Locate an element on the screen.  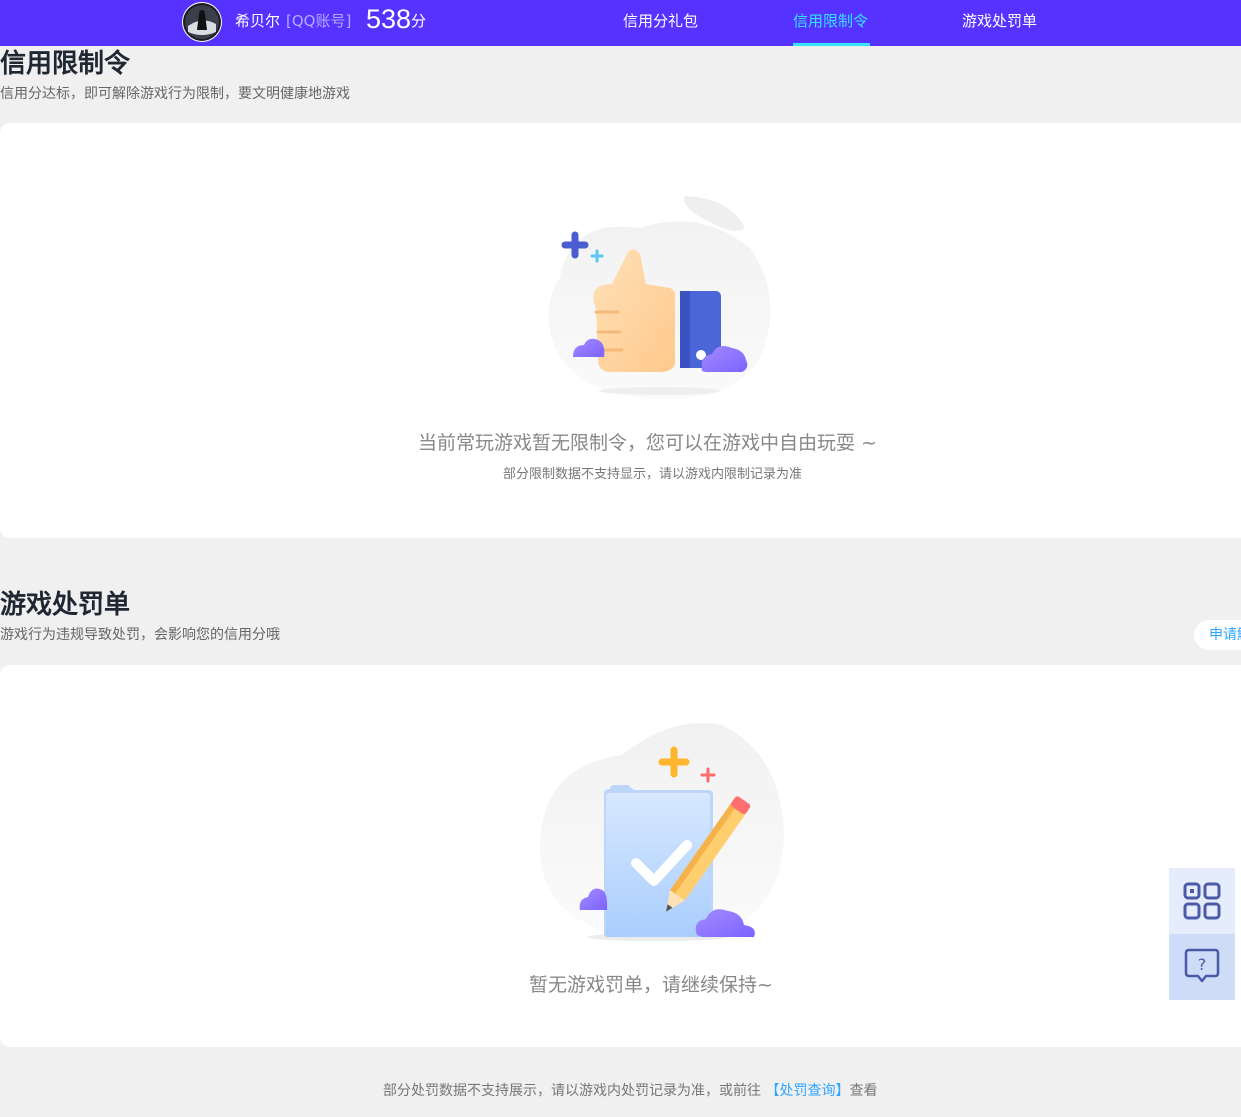
penalty-section-title: 游戏处罚单 is located at coordinates (65, 605).